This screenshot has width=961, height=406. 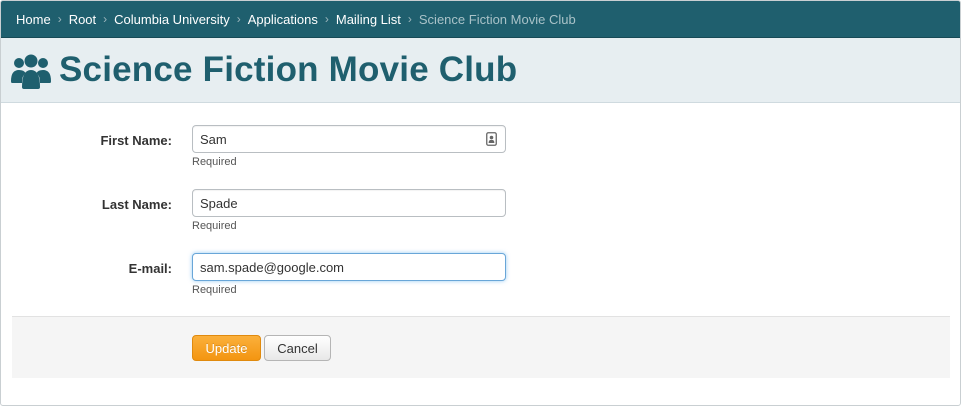 What do you see at coordinates (214, 162) in the screenshot?
I see `first-name-required-hint: Required` at bounding box center [214, 162].